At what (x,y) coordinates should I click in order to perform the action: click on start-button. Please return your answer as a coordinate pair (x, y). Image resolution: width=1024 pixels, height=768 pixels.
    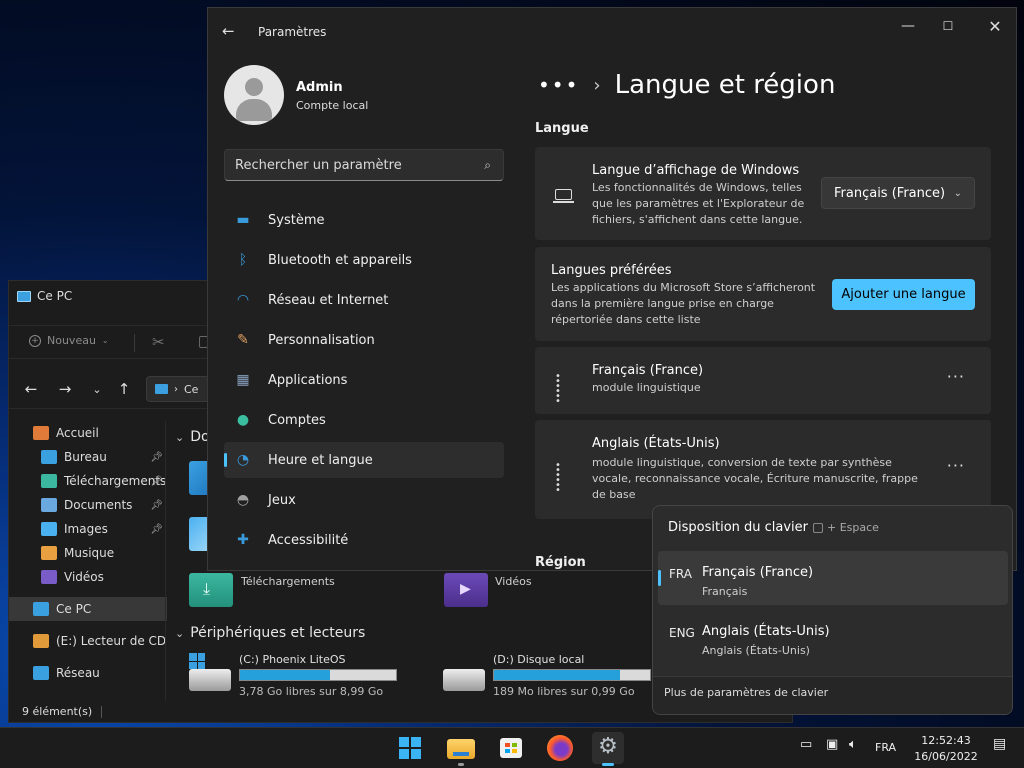
    Looking at the image, I should click on (410, 748).